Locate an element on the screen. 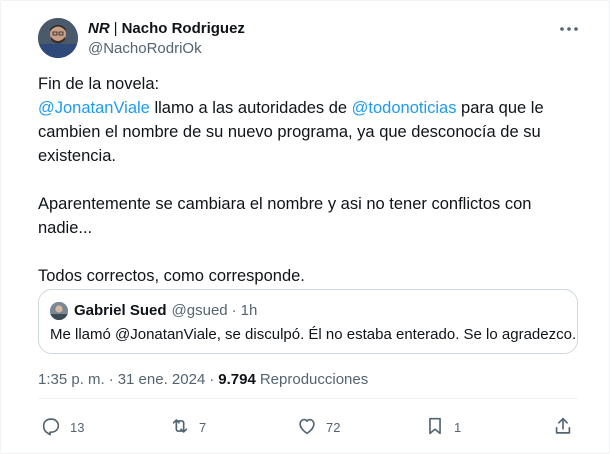  author-handle: @NachoRodriOk is located at coordinates (145, 48).